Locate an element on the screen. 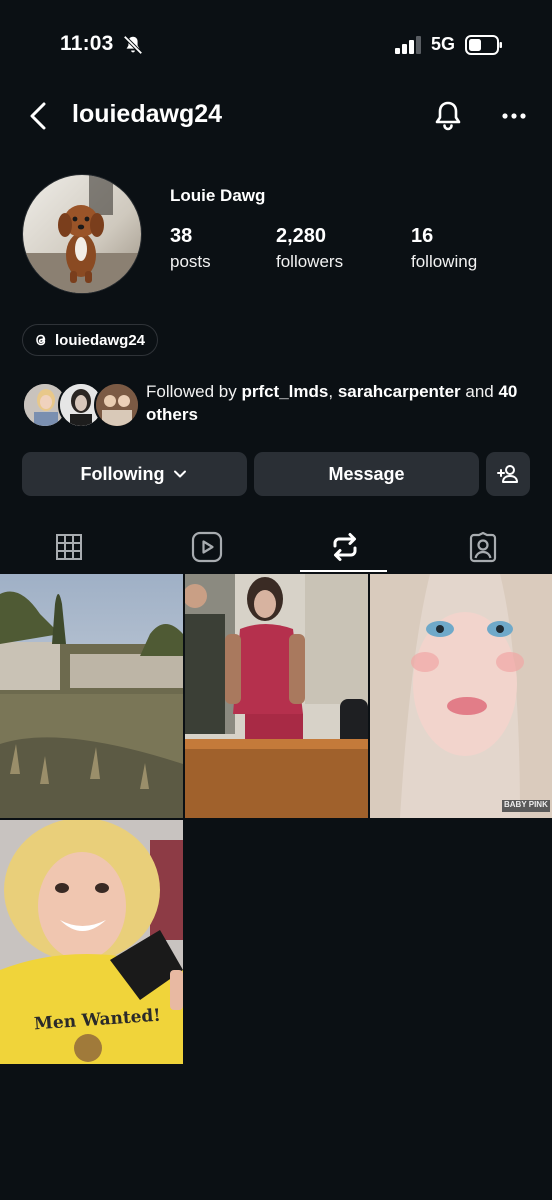 This screenshot has height=1200, width=552. stat-number: 2,280 is located at coordinates (301, 236).